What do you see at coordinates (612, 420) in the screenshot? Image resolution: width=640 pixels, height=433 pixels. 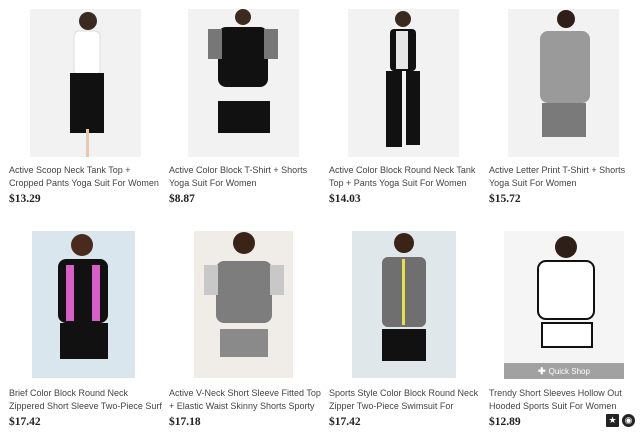 I see `star-icon: ★` at bounding box center [612, 420].